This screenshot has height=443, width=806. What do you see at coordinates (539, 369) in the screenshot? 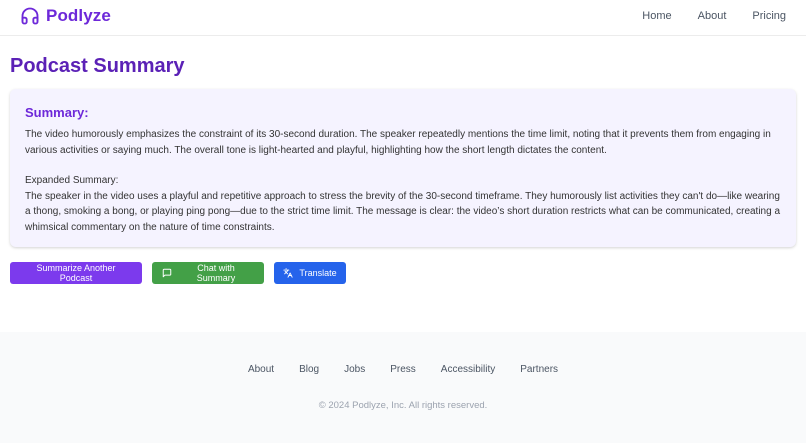
I see `footer-link-partners: Partners` at bounding box center [539, 369].